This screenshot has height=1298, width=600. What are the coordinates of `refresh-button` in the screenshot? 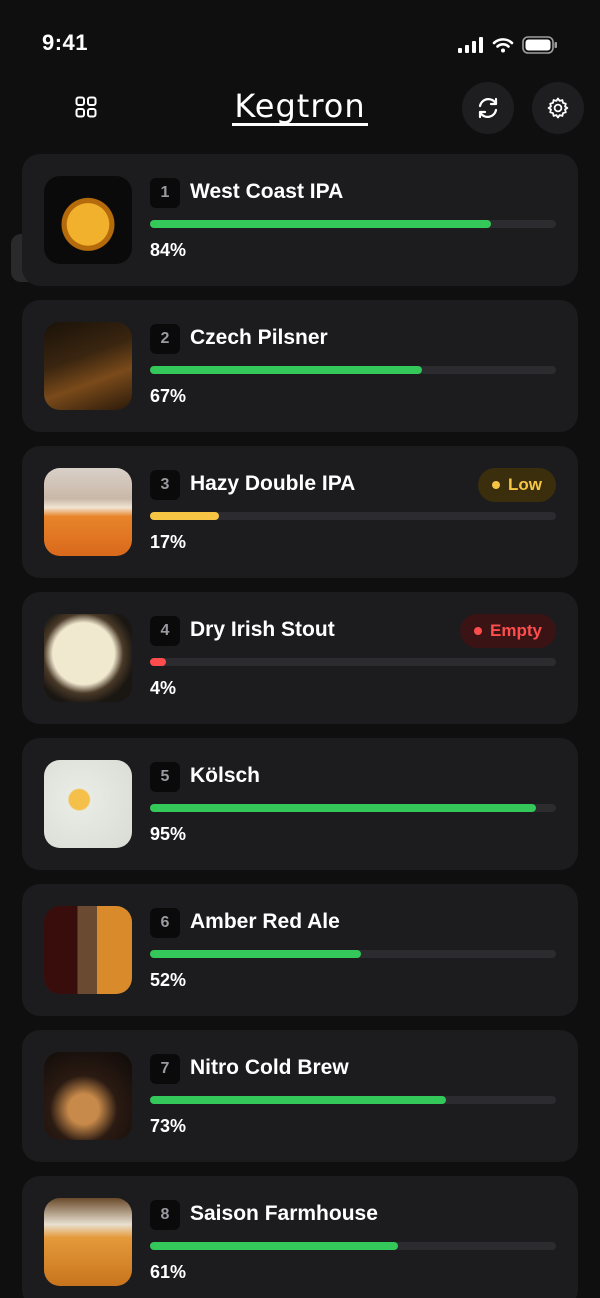 It's located at (488, 108).